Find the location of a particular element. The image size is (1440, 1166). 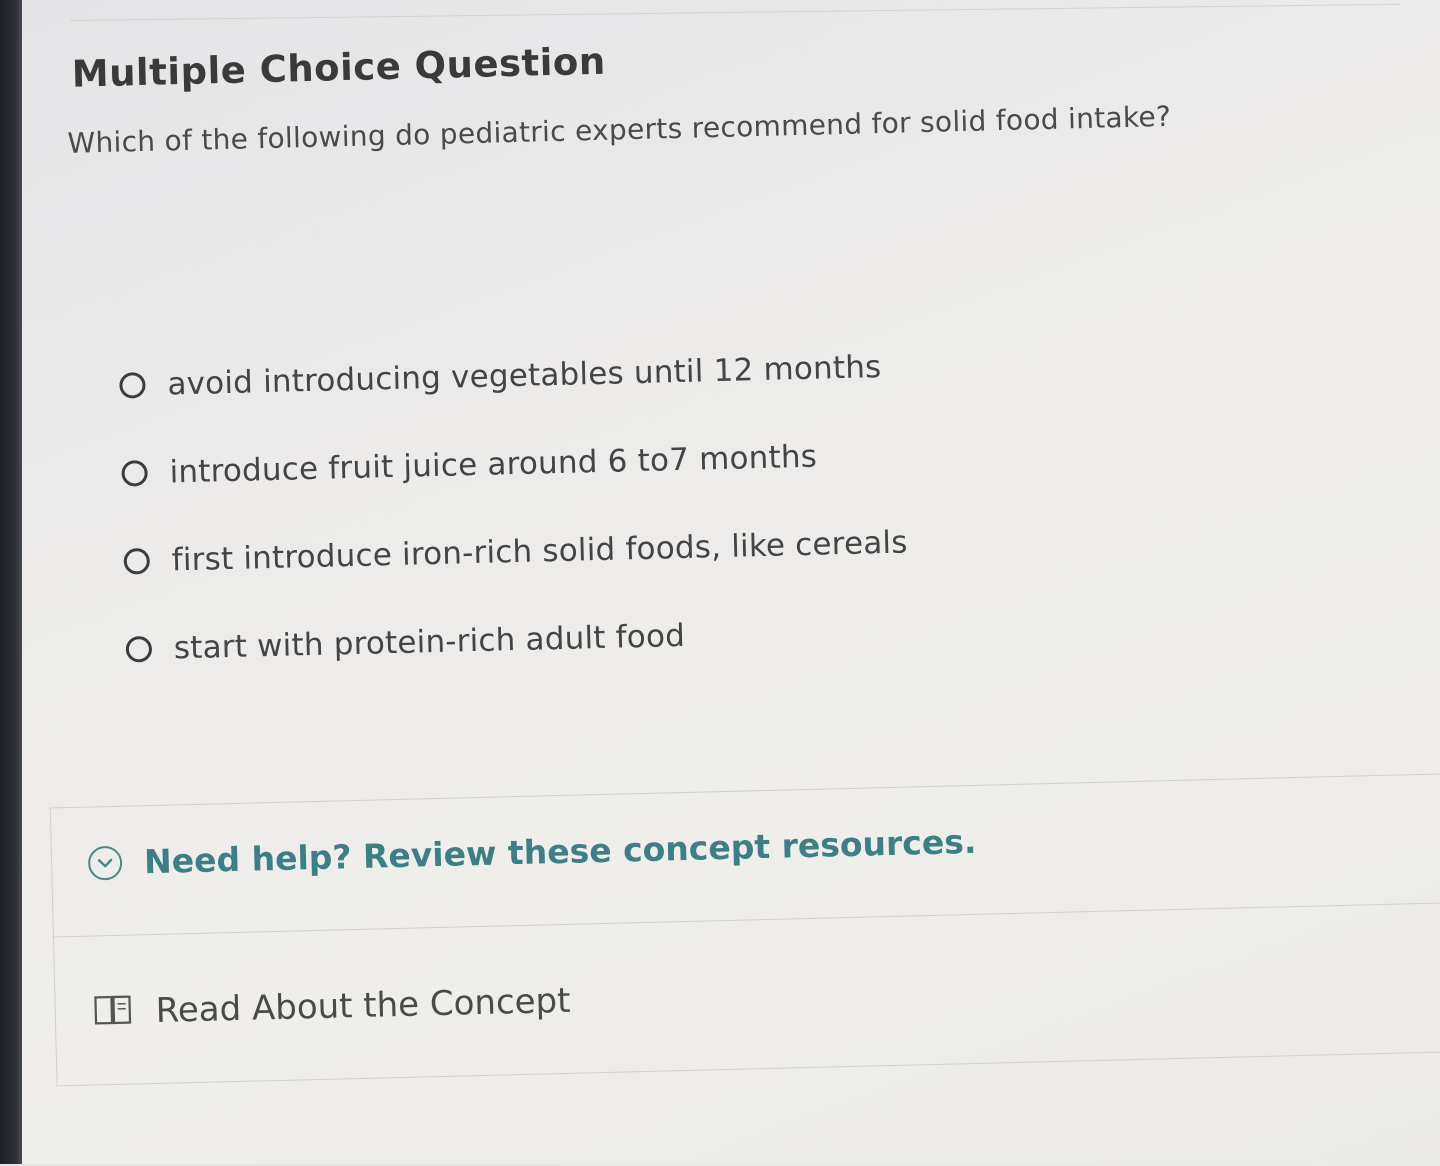

chevron-down-circle-icon is located at coordinates (105, 862).